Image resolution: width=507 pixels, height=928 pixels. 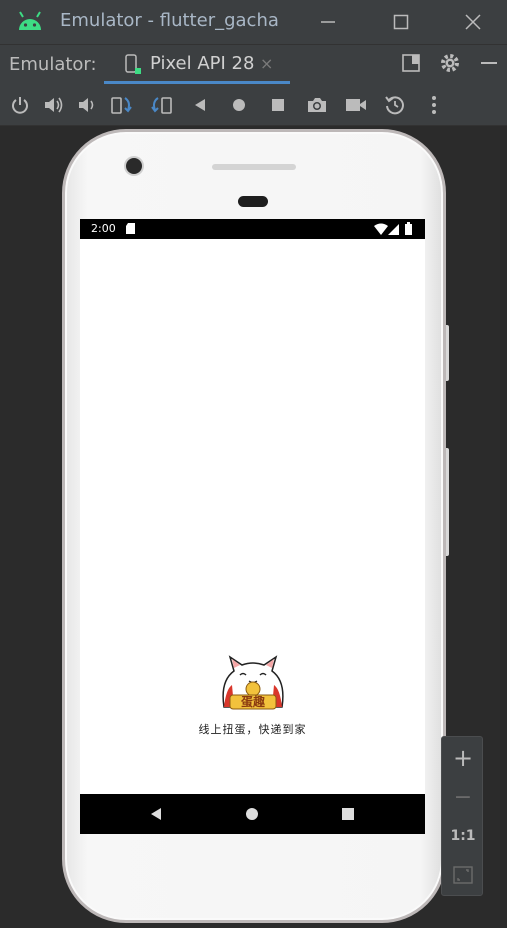 What do you see at coordinates (239, 105) in the screenshot?
I see `home-icon` at bounding box center [239, 105].